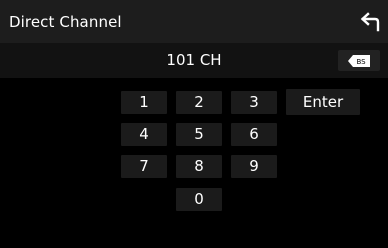  Describe the element at coordinates (199, 166) in the screenshot. I see `key-8: 8` at that location.